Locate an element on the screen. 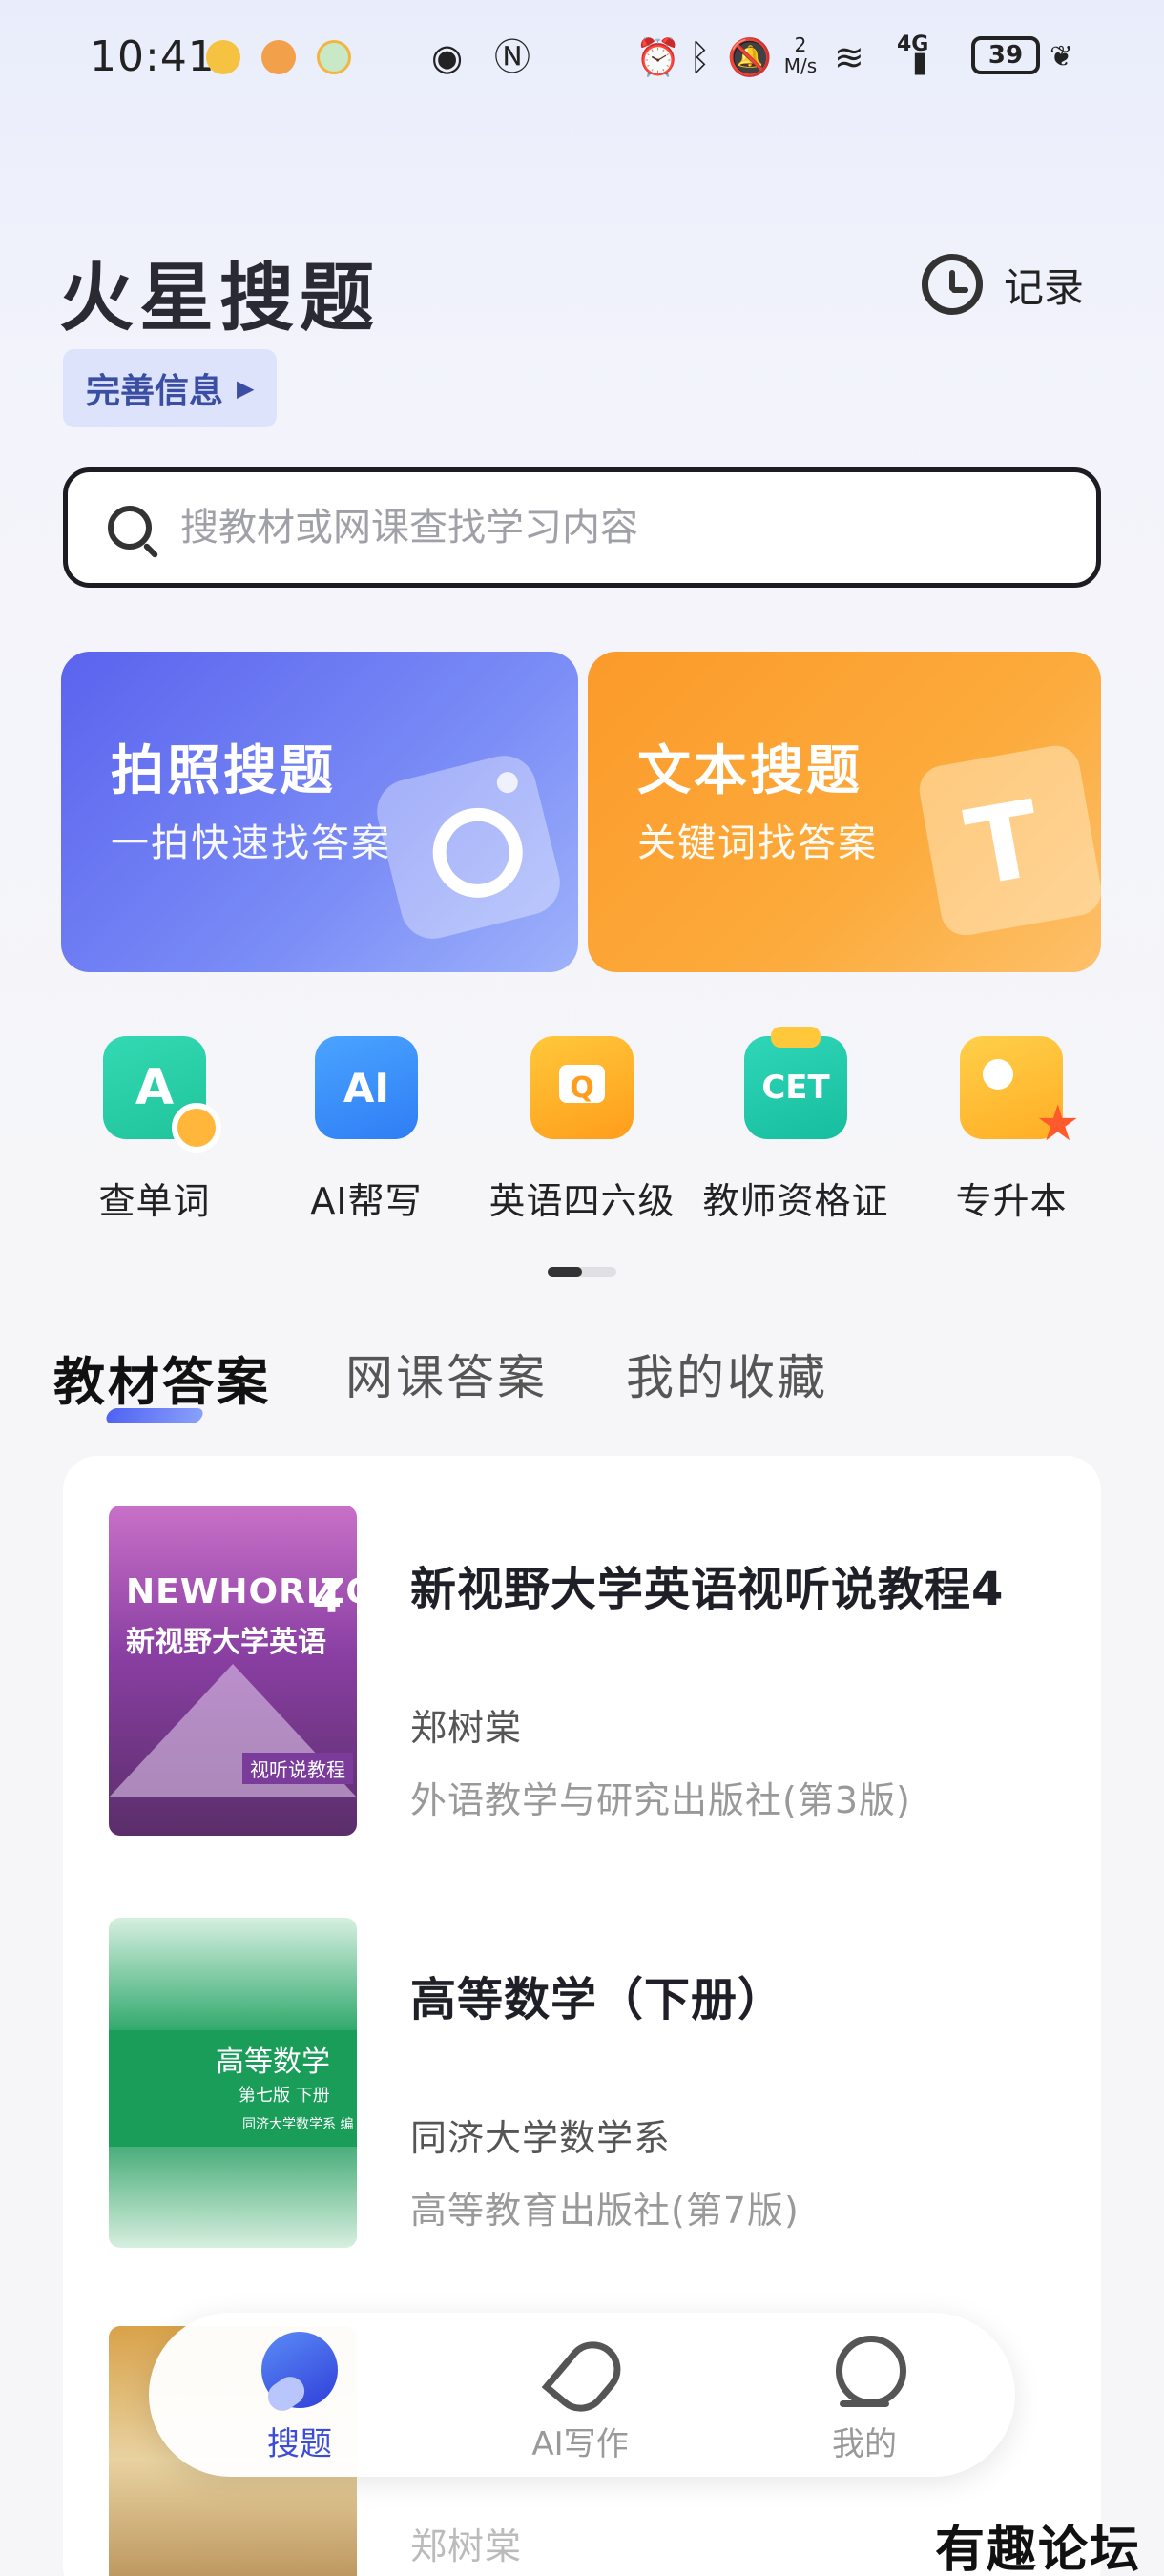 This screenshot has height=2576, width=1164. nav-profile: 我的 is located at coordinates (864, 2398).